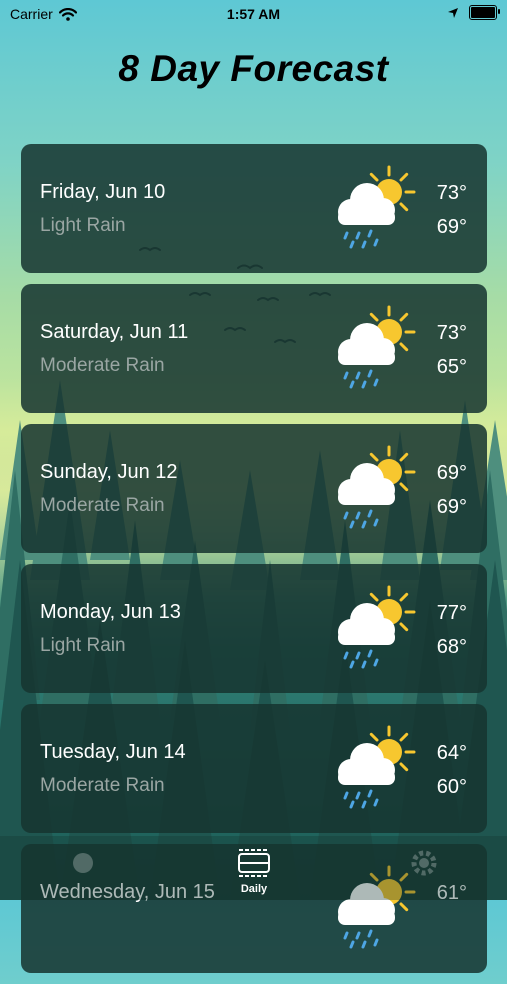 This screenshot has width=507, height=984. What do you see at coordinates (254, 768) in the screenshot?
I see `forecast-card-tuesday: Tuesday, Jun 14 Moderate Rain 64° 60°` at bounding box center [254, 768].